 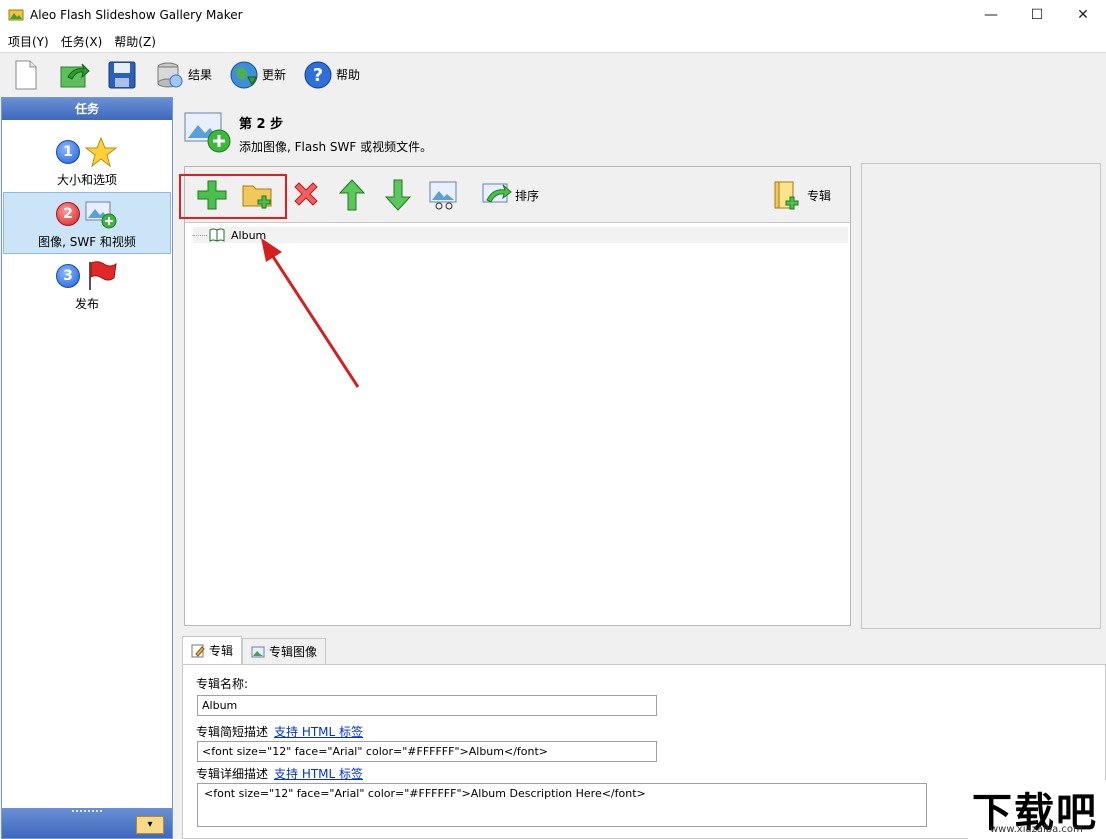 What do you see at coordinates (293, 652) in the screenshot?
I see `tab-label: 专辑图像` at bounding box center [293, 652].